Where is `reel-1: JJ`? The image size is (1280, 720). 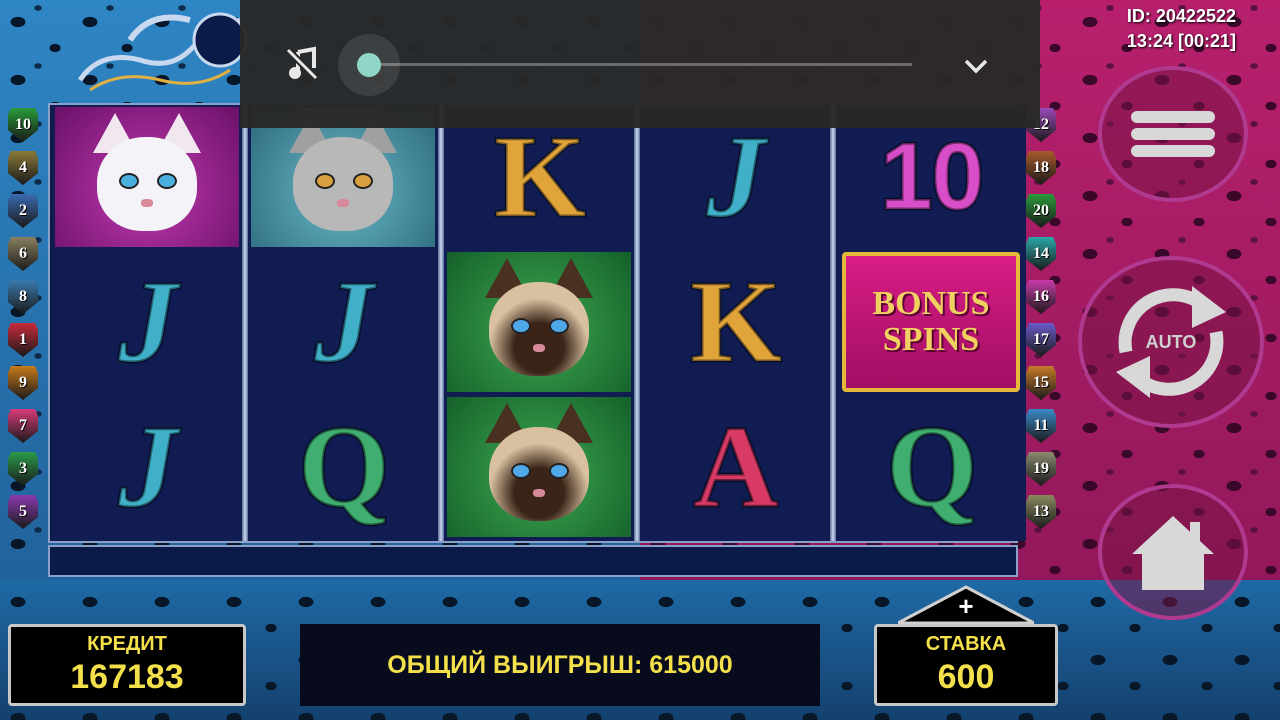 reel-1: JJ is located at coordinates (147, 323).